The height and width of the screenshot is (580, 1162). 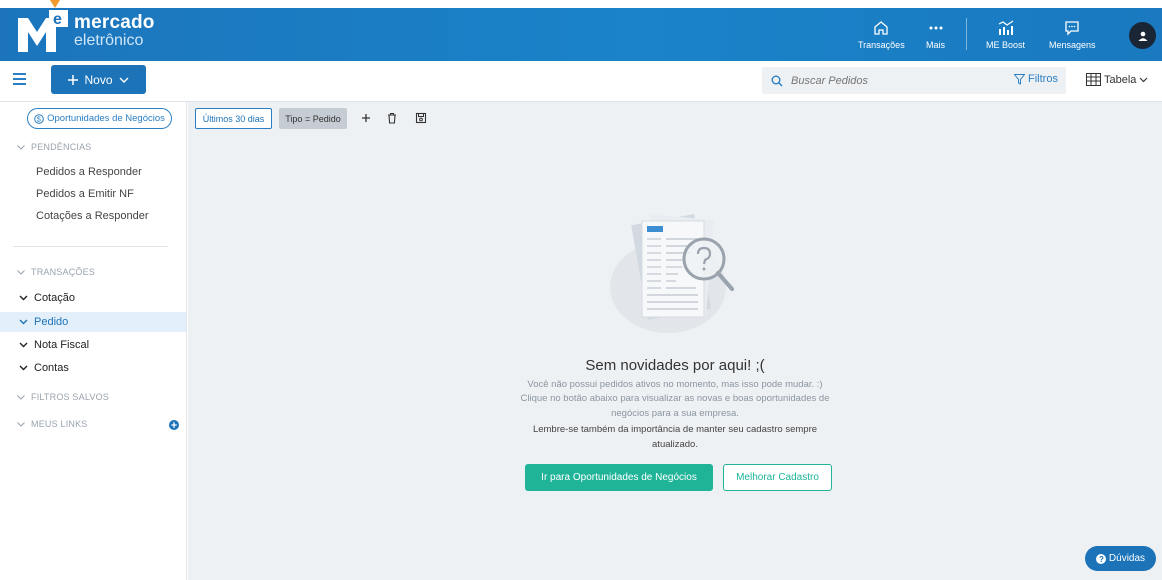 What do you see at coordinates (777, 81) in the screenshot?
I see `search-icon` at bounding box center [777, 81].